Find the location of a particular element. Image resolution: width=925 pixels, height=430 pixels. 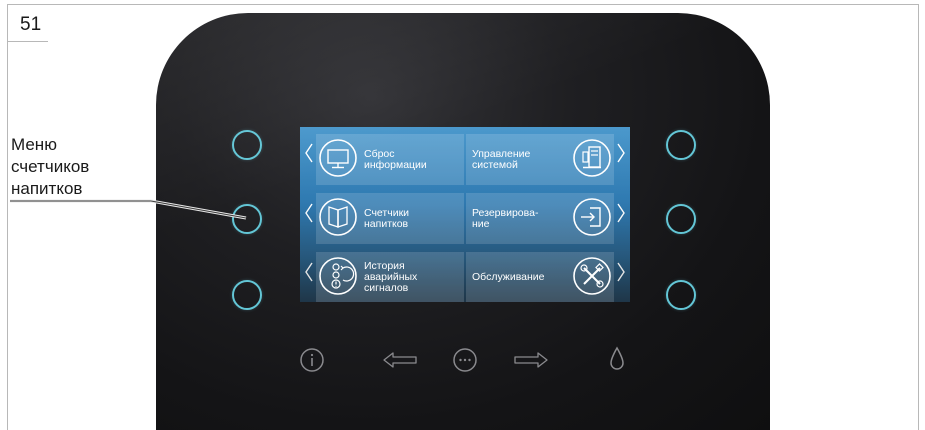

side-button-right-bottom is located at coordinates (681, 295).